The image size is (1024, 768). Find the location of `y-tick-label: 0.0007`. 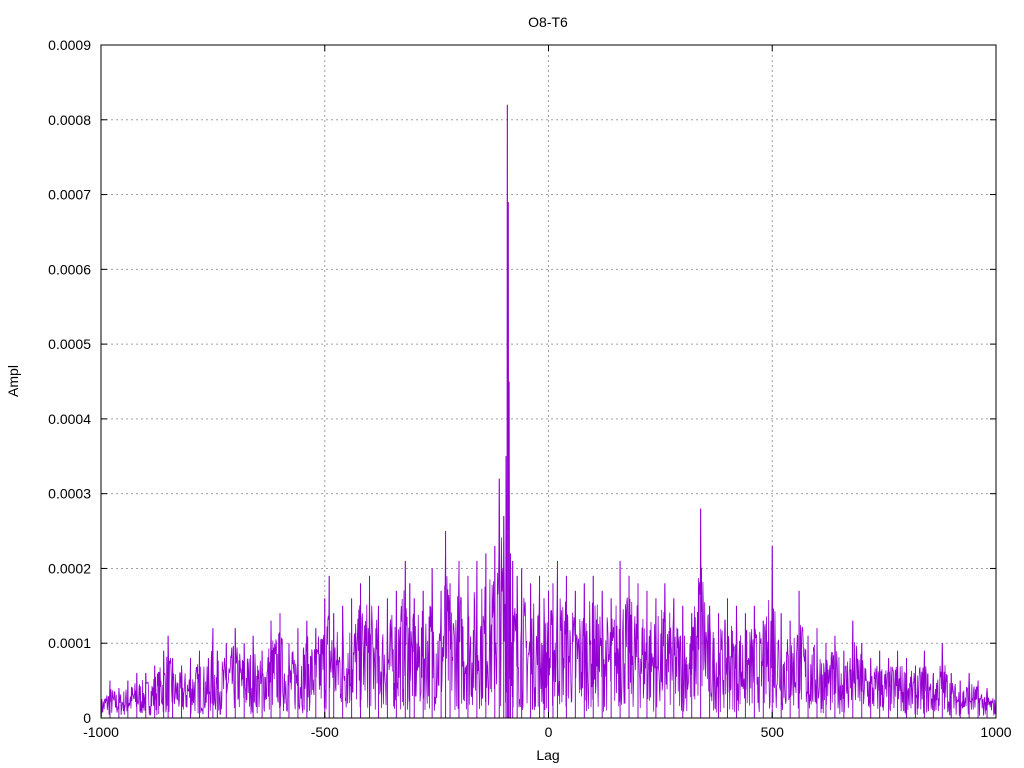

y-tick-label: 0.0007 is located at coordinates (69, 195).